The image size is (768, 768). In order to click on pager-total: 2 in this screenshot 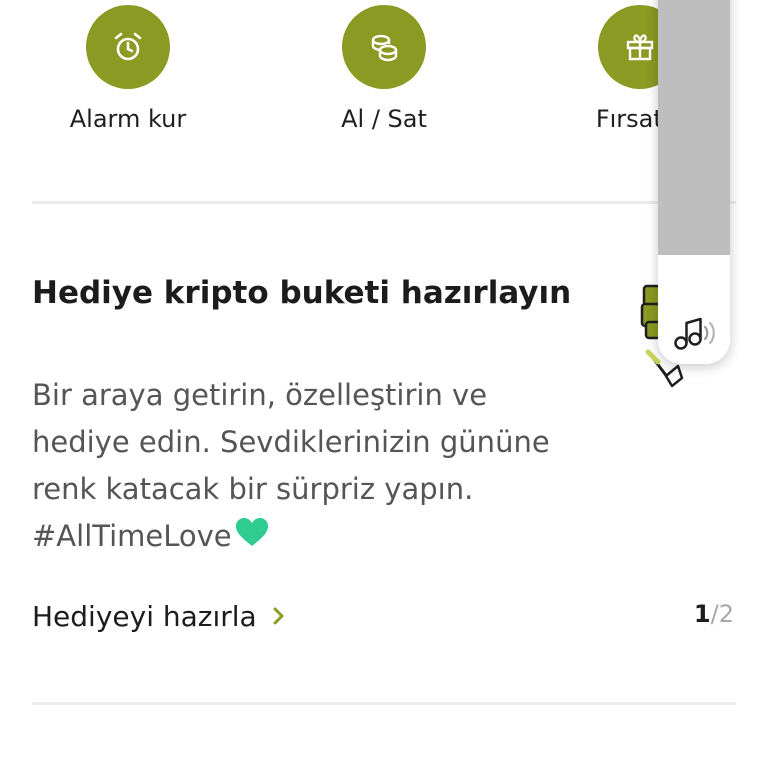, I will do `click(726, 614)`.